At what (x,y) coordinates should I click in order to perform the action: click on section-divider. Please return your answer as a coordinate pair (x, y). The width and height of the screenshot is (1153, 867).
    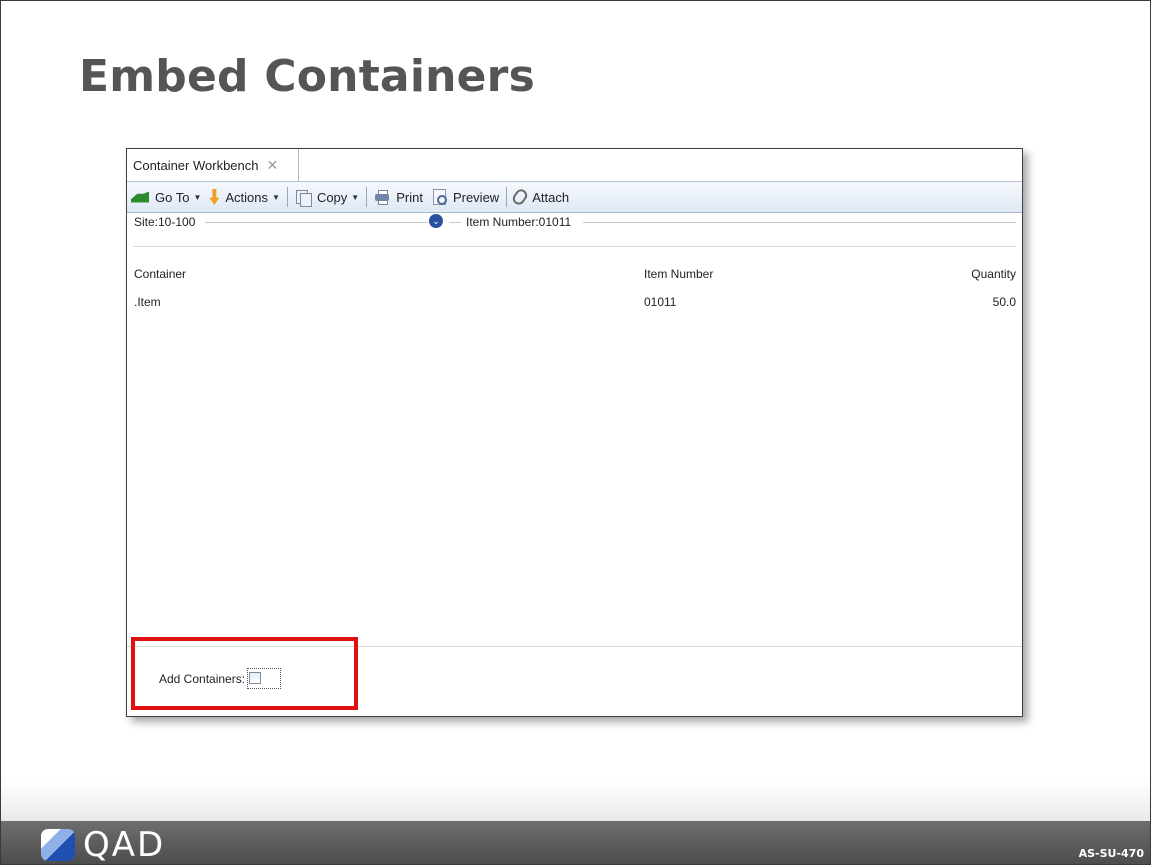
    Looking at the image, I should click on (574, 246).